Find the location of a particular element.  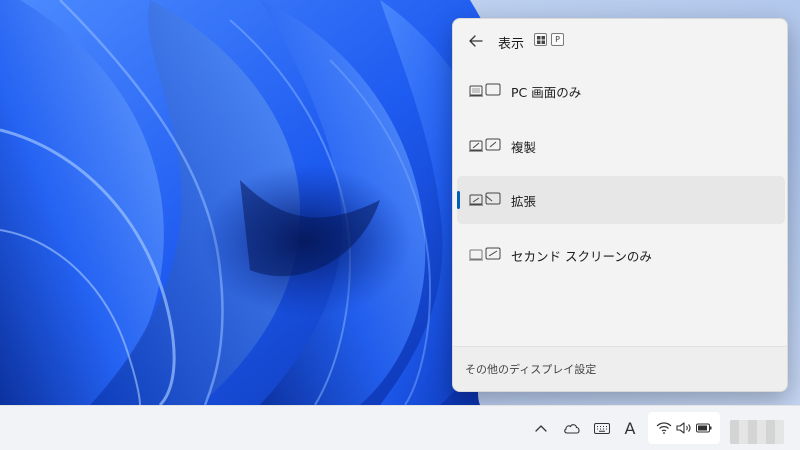

flyout-title: 表示 is located at coordinates (511, 44).